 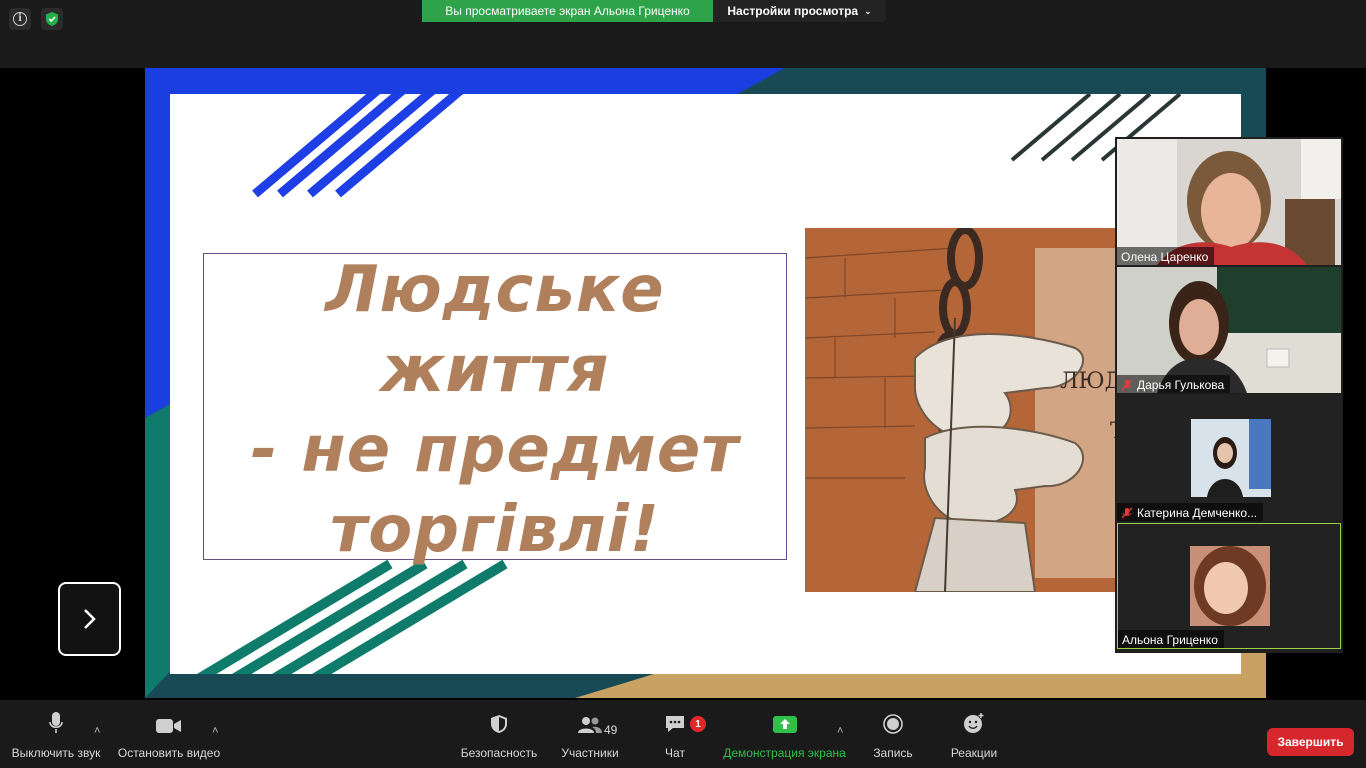 What do you see at coordinates (590, 725) in the screenshot?
I see `participants-icon` at bounding box center [590, 725].